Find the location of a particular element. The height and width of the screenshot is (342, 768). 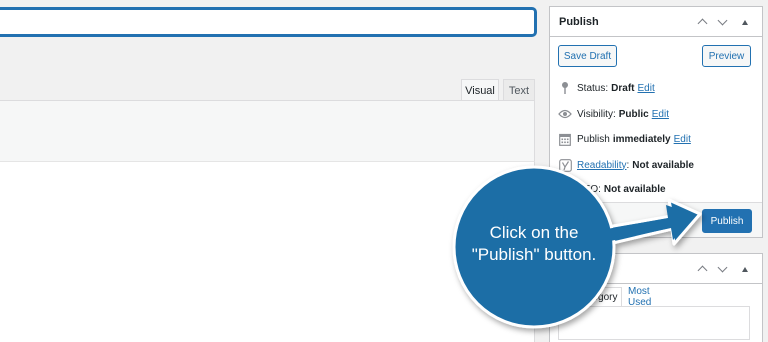

seo-icon is located at coordinates (565, 189).